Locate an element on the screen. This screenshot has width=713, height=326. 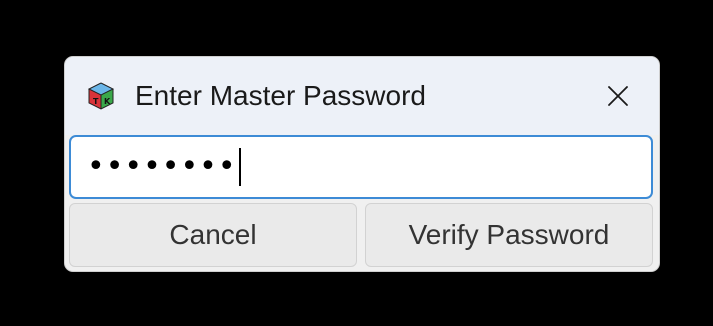
cancel-button: Cancel is located at coordinates (213, 235).